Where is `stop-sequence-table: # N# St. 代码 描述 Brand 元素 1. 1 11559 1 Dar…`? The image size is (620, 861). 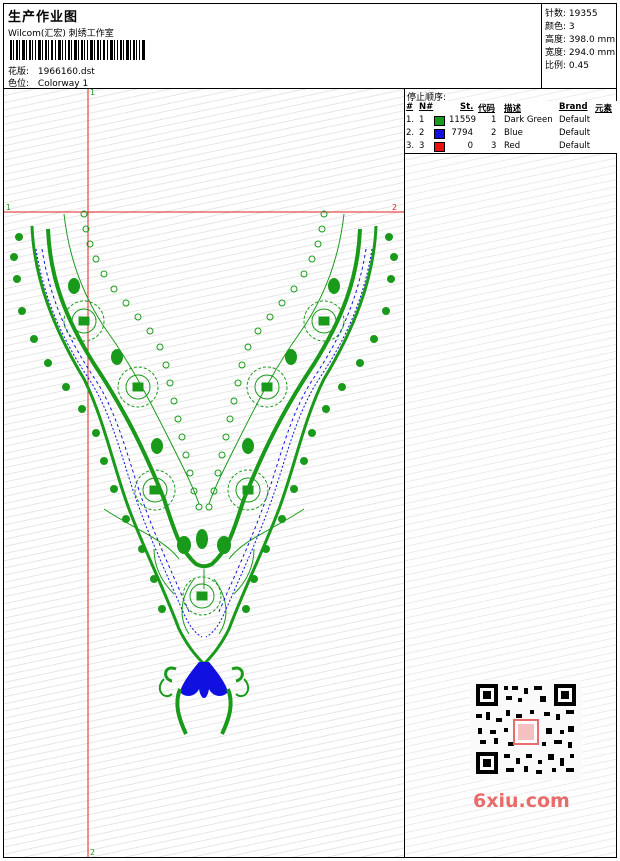 stop-sequence-table: # N# St. 代码 描述 Brand 元素 1. 1 11559 1 Dar… is located at coordinates (511, 127).